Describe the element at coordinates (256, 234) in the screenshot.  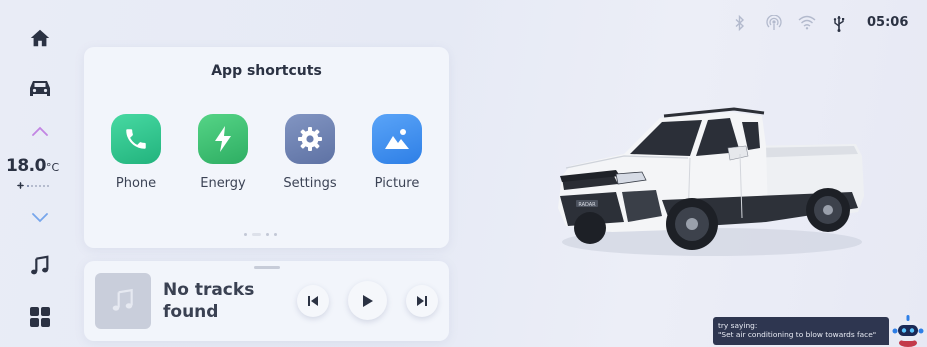
I see `page-dot-active` at that location.